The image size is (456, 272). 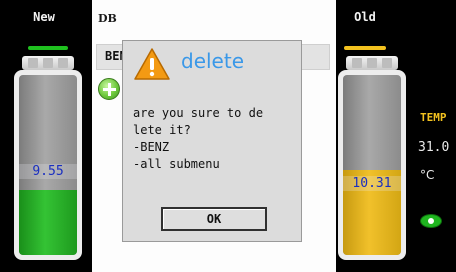 I want to click on right-accent-bar, so click(x=365, y=48).